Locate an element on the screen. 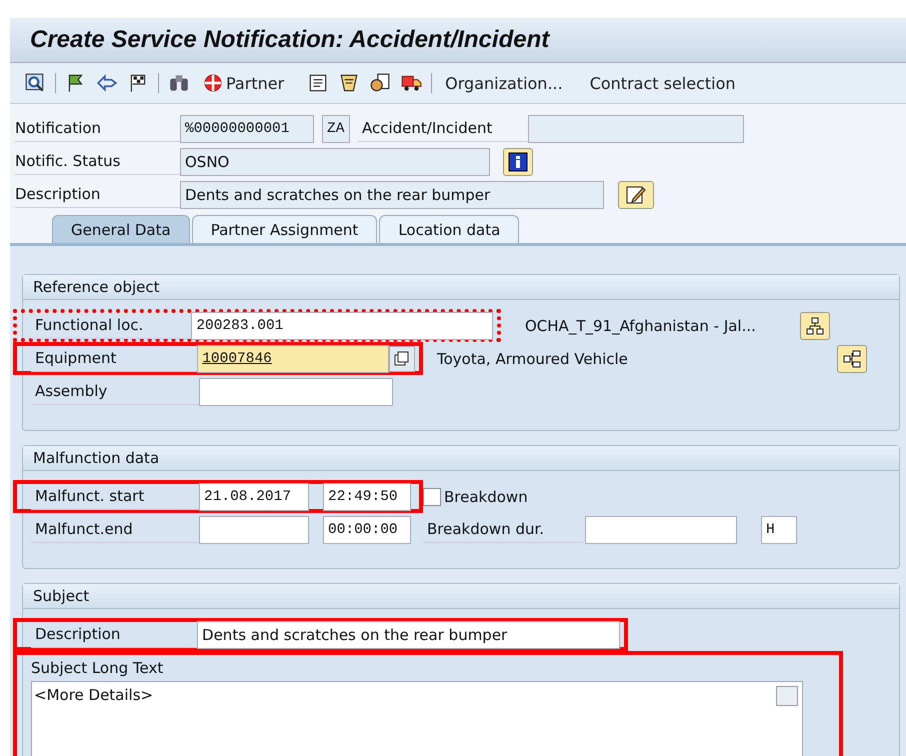 This screenshot has height=756, width=906. tab: General Data is located at coordinates (121, 229).